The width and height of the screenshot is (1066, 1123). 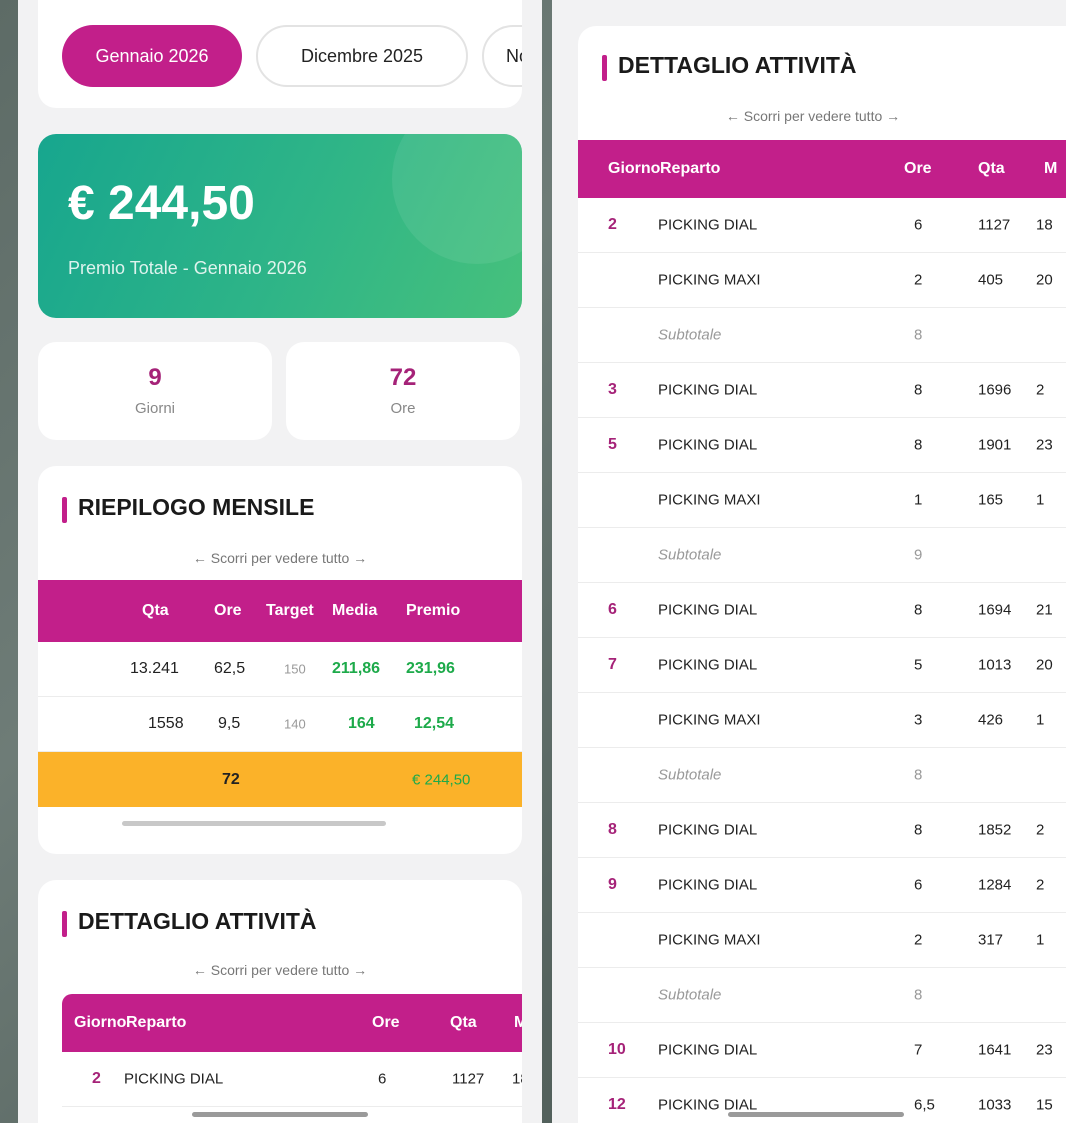 What do you see at coordinates (434, 723) in the screenshot?
I see `cell-premio: 12,54` at bounding box center [434, 723].